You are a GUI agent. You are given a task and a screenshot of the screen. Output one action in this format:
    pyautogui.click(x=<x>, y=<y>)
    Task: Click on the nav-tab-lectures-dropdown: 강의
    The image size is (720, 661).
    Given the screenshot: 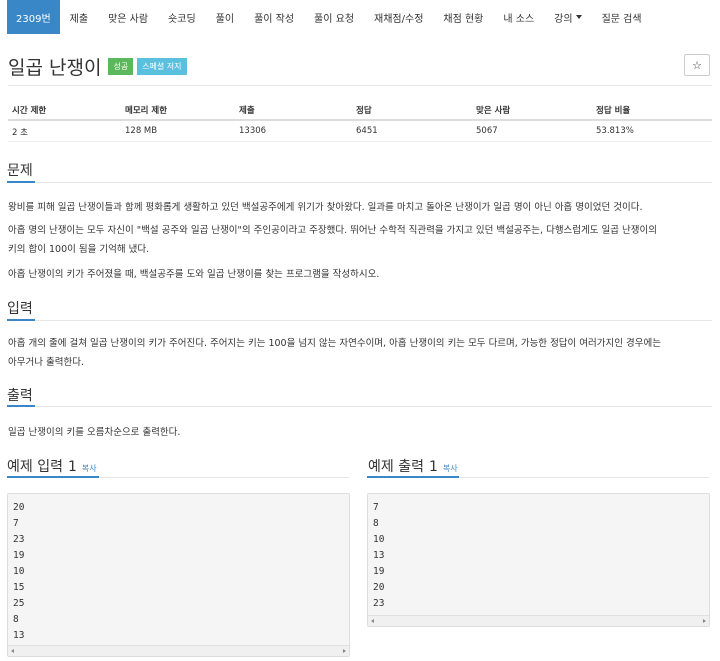 What is the action you would take?
    pyautogui.click(x=567, y=17)
    